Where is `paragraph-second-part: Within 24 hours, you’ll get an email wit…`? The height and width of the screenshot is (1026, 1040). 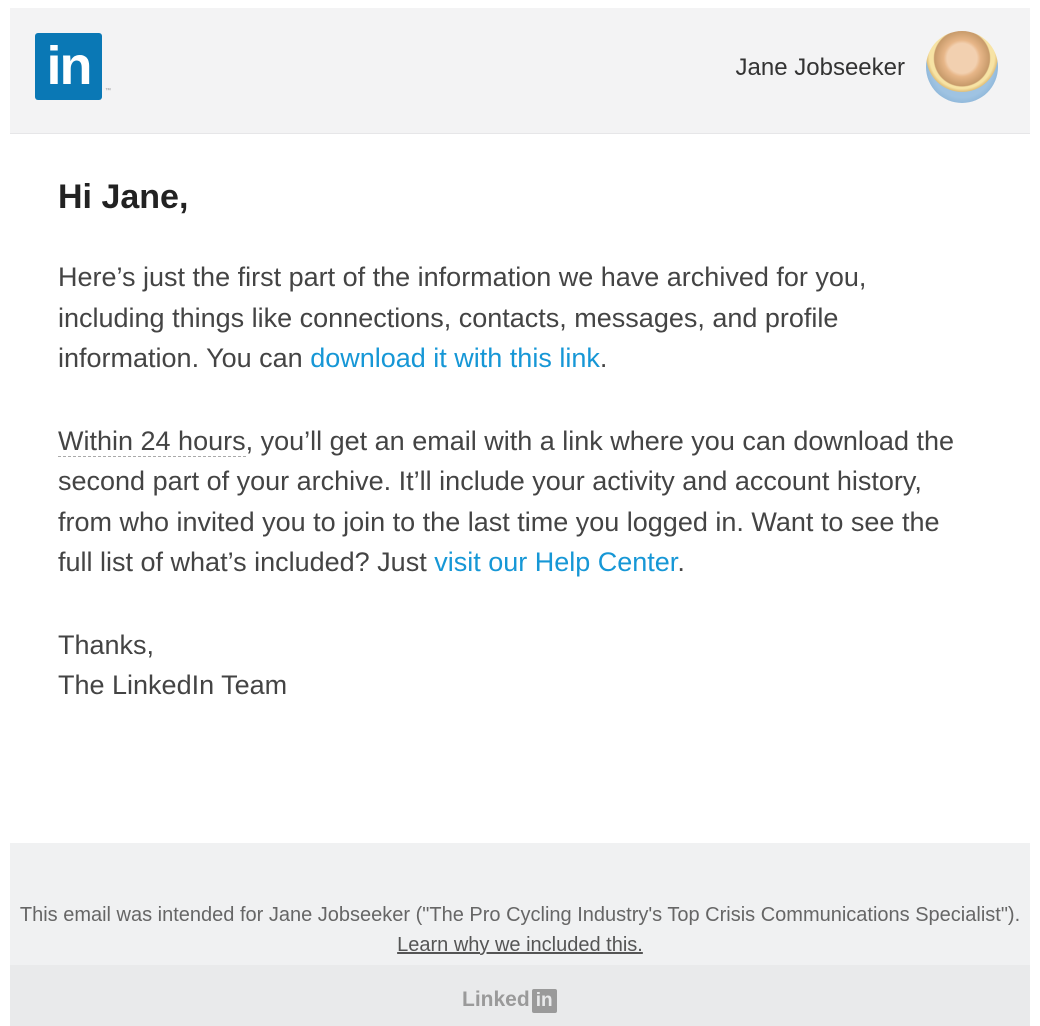
paragraph-second-part: Within 24 hours, you’ll get an email wit… is located at coordinates (518, 502).